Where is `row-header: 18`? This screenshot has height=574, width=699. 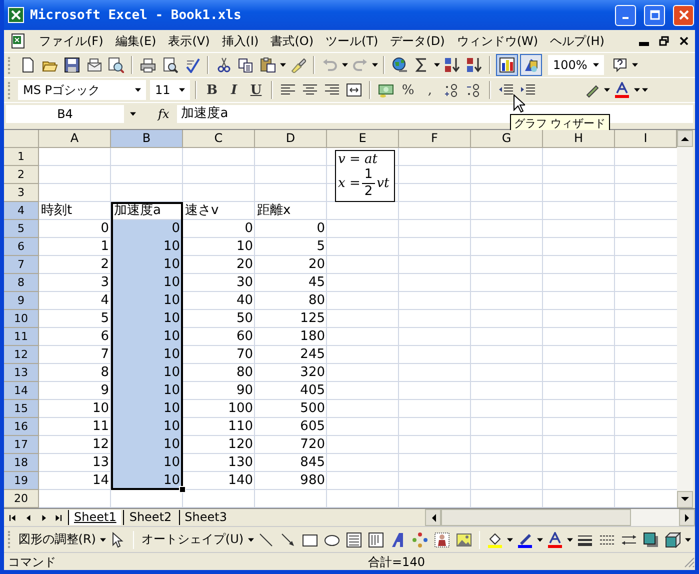
row-header: 18 is located at coordinates (21, 463).